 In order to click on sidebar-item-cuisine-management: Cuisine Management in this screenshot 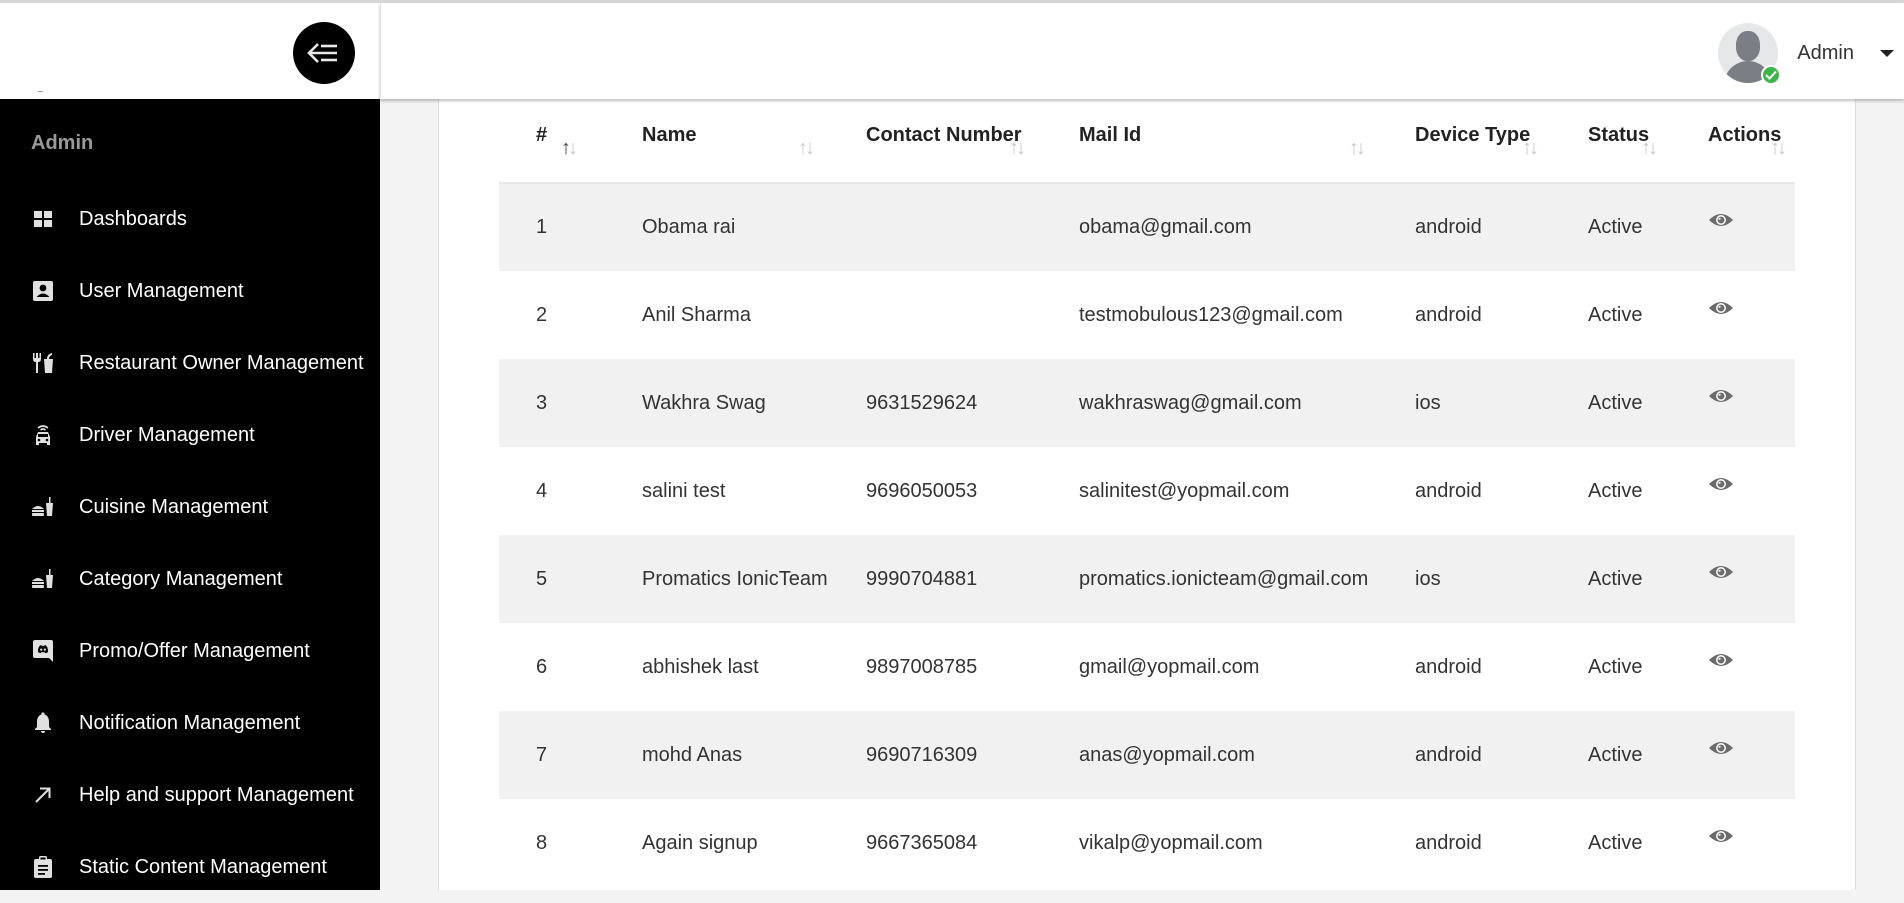, I will do `click(190, 507)`.